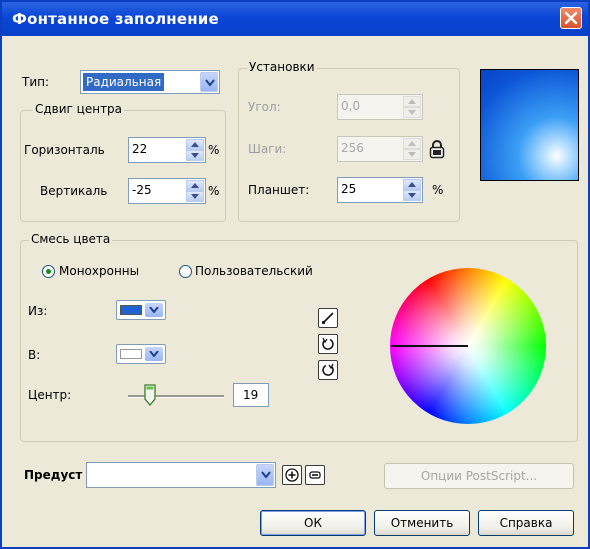 Image resolution: width=590 pixels, height=549 pixels. I want to click on angle-up-button, so click(412, 101).